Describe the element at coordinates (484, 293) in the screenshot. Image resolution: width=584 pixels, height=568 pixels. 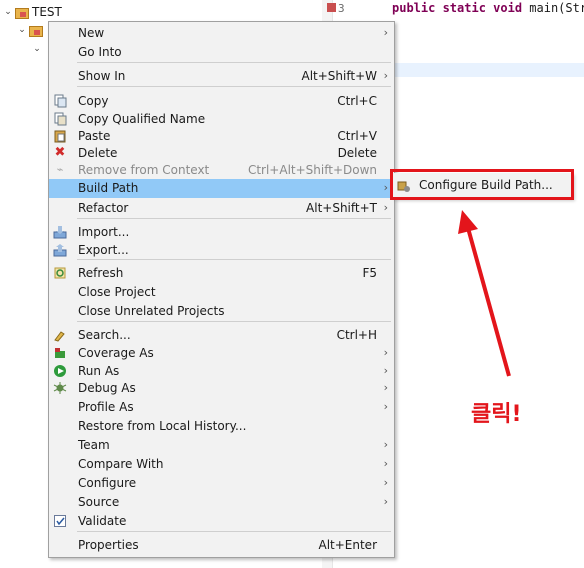
I see `annotation-arrow` at that location.